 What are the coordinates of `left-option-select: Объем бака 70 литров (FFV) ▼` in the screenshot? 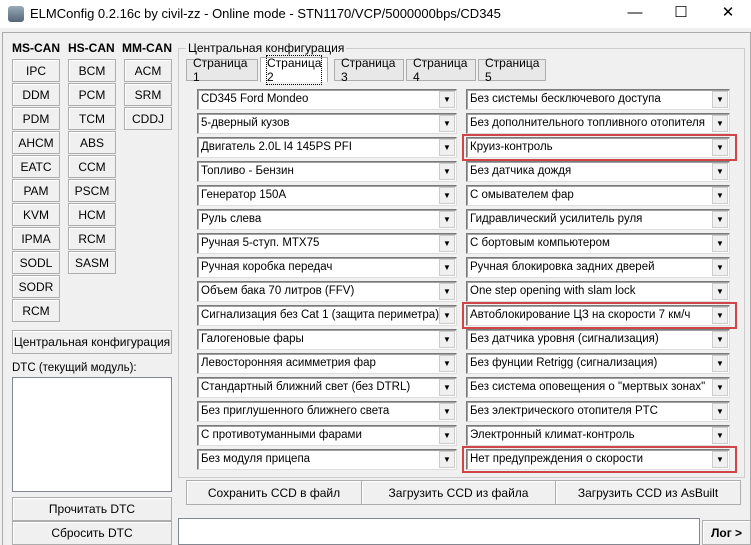 It's located at (327, 291).